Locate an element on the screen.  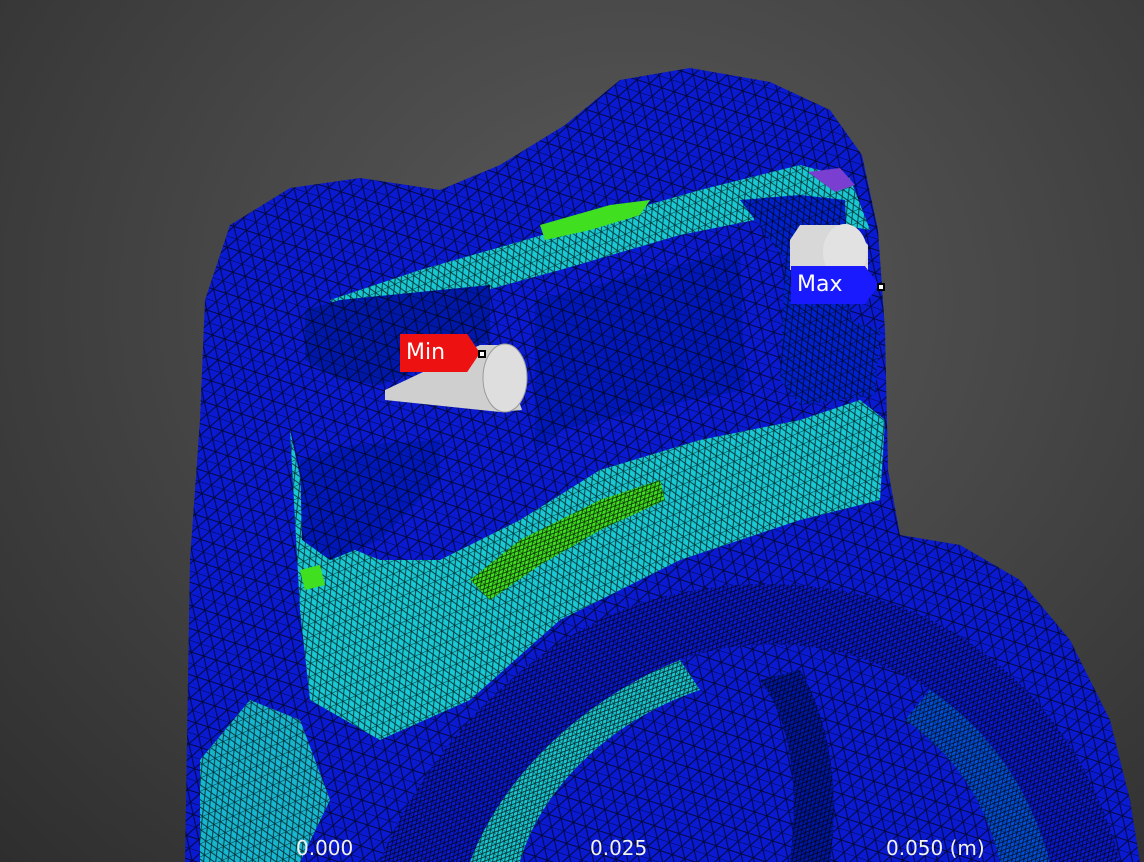
min-probe-label: Min is located at coordinates (440, 353).